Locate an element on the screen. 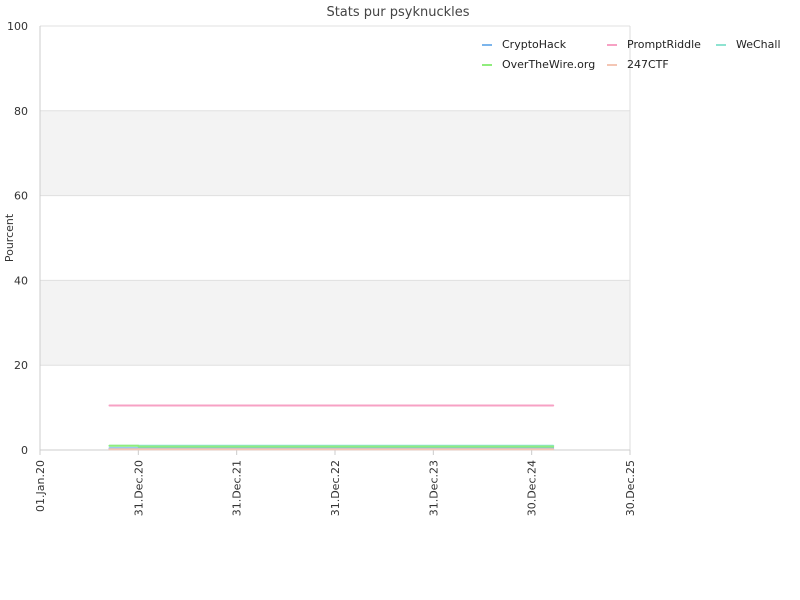  legend-item-label: 247CTF is located at coordinates (648, 64).